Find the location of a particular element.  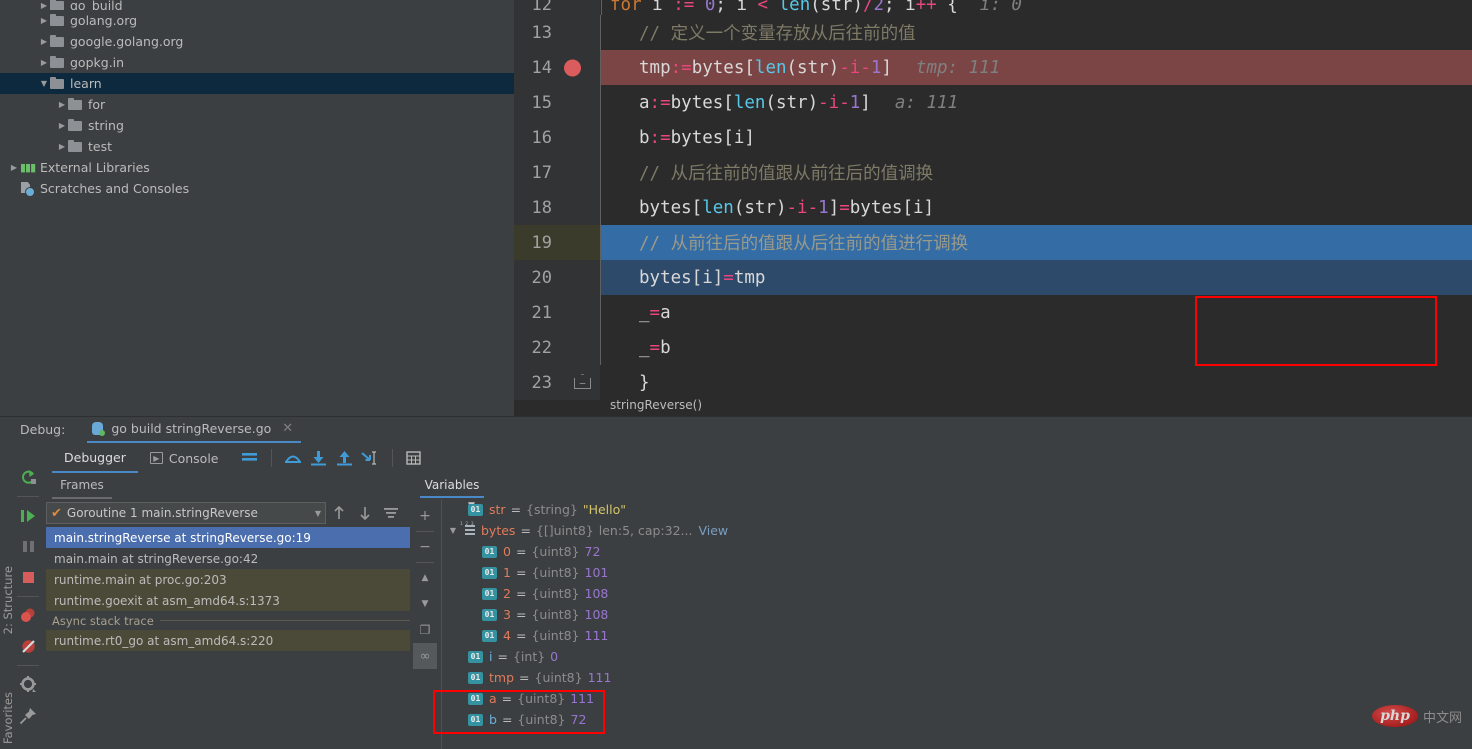

tree-item-golang-org: ▶ golang.org is located at coordinates (257, 20).